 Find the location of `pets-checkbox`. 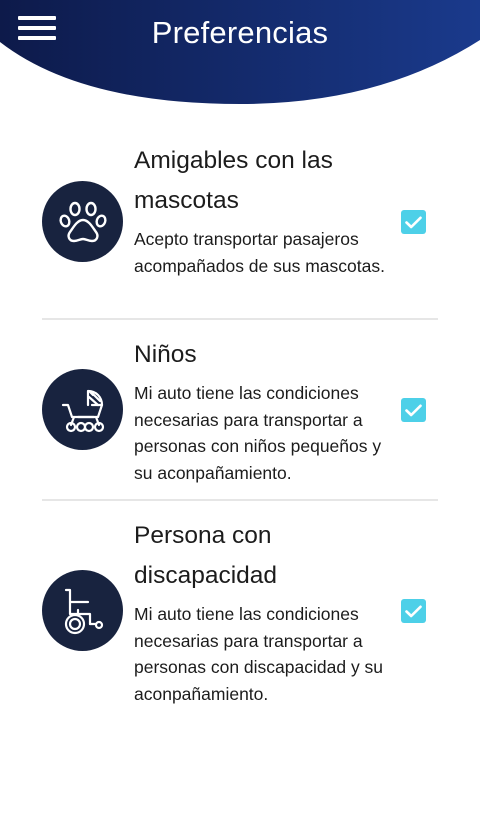

pets-checkbox is located at coordinates (413, 222).